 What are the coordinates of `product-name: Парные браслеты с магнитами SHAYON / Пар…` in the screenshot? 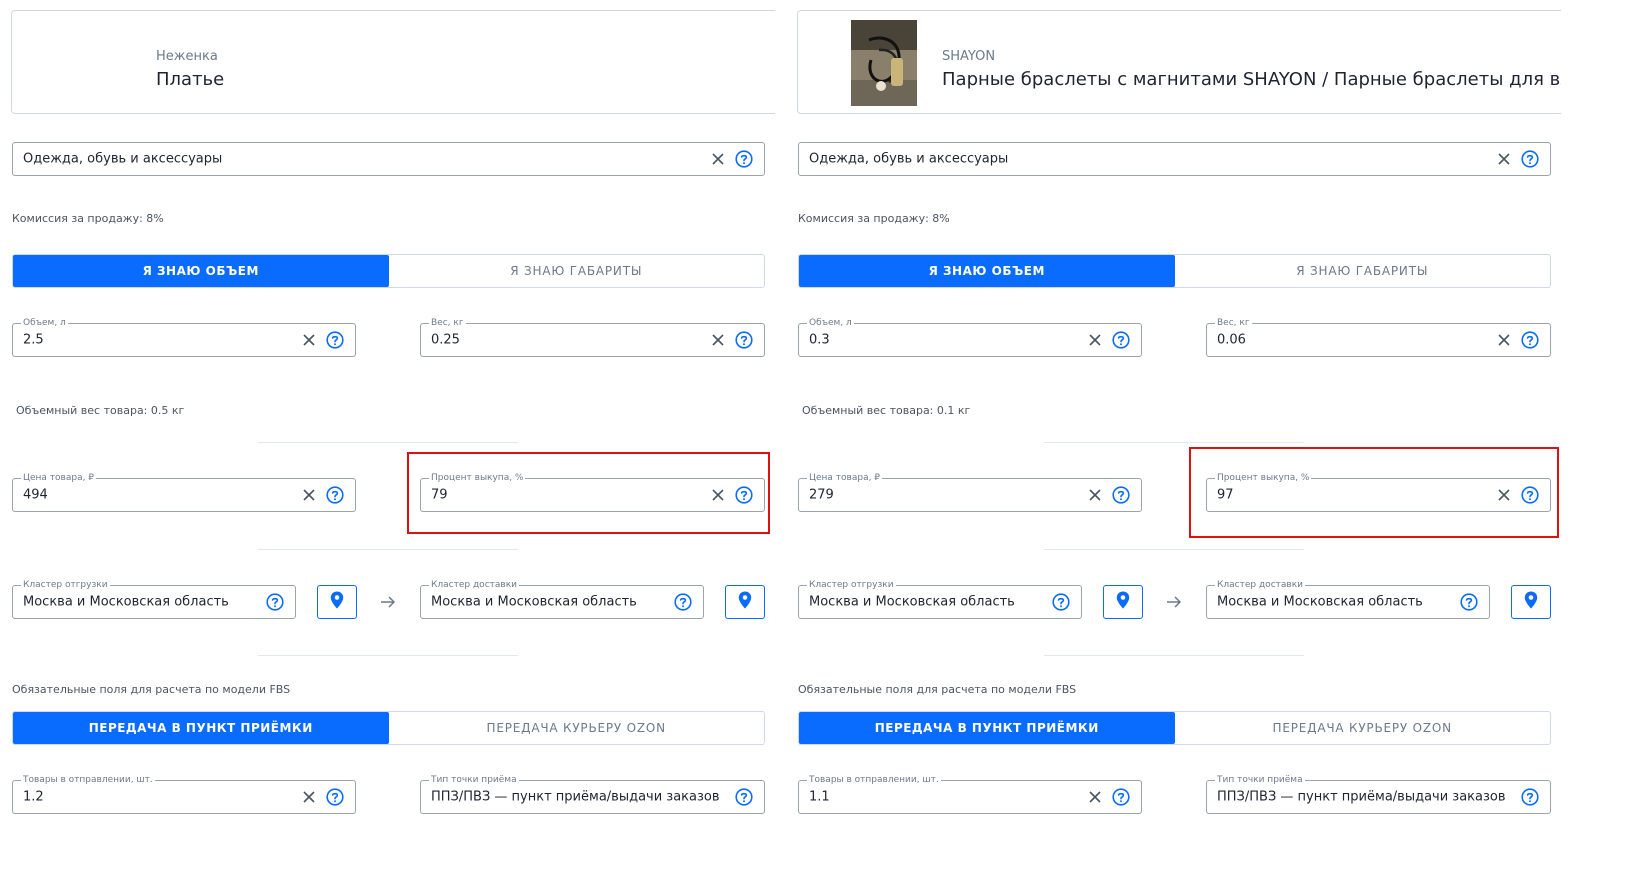 It's located at (1251, 79).